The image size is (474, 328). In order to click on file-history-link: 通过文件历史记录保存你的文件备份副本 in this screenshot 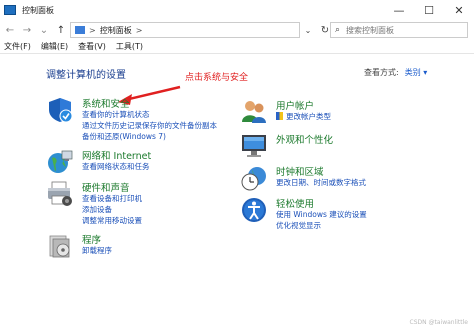, I will do `click(149, 125)`.